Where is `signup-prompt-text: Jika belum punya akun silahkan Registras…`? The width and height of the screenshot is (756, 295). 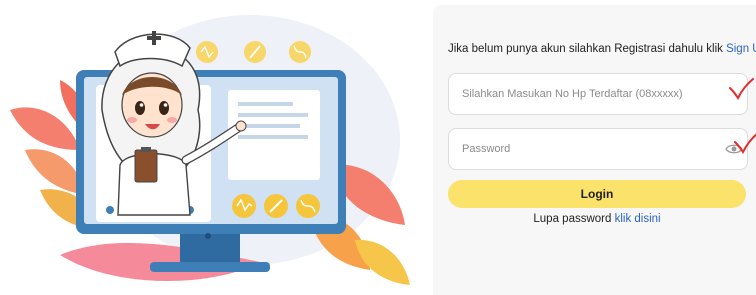
signup-prompt-text: Jika belum punya akun silahkan Registras… is located at coordinates (585, 49).